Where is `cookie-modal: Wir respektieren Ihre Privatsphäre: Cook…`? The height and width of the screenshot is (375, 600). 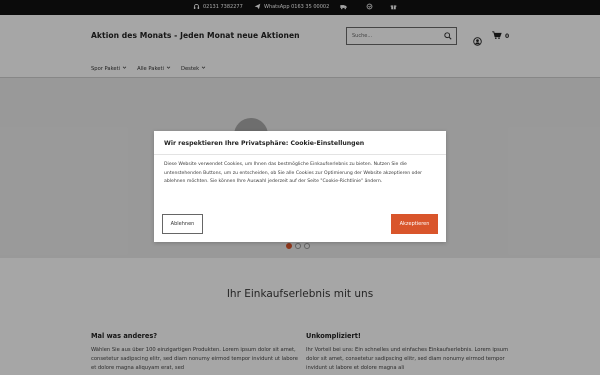 cookie-modal: Wir respektieren Ihre Privatsphäre: Cook… is located at coordinates (300, 186).